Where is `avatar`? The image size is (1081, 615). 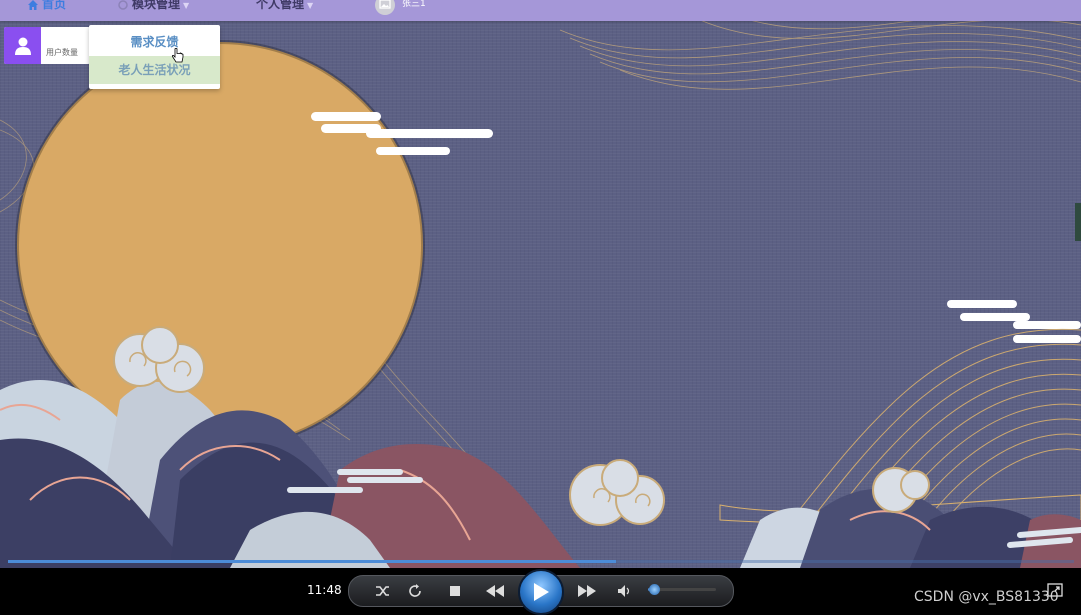 avatar is located at coordinates (385, 7).